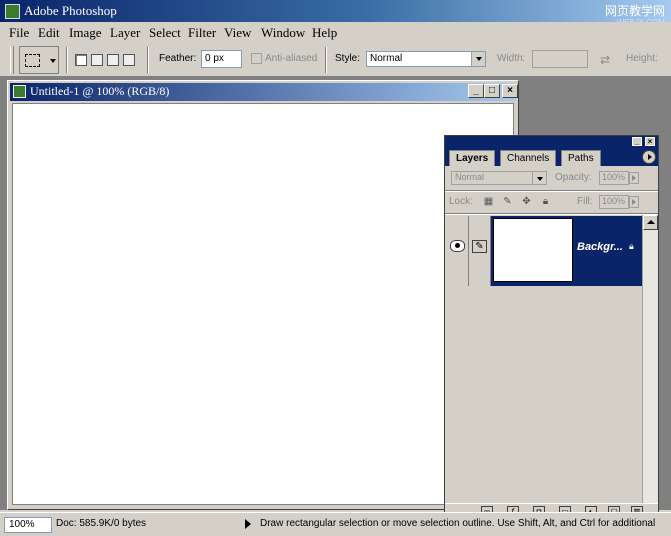 The width and height of the screenshot is (671, 536). What do you see at coordinates (649, 157) in the screenshot?
I see `palette-menu-button` at bounding box center [649, 157].